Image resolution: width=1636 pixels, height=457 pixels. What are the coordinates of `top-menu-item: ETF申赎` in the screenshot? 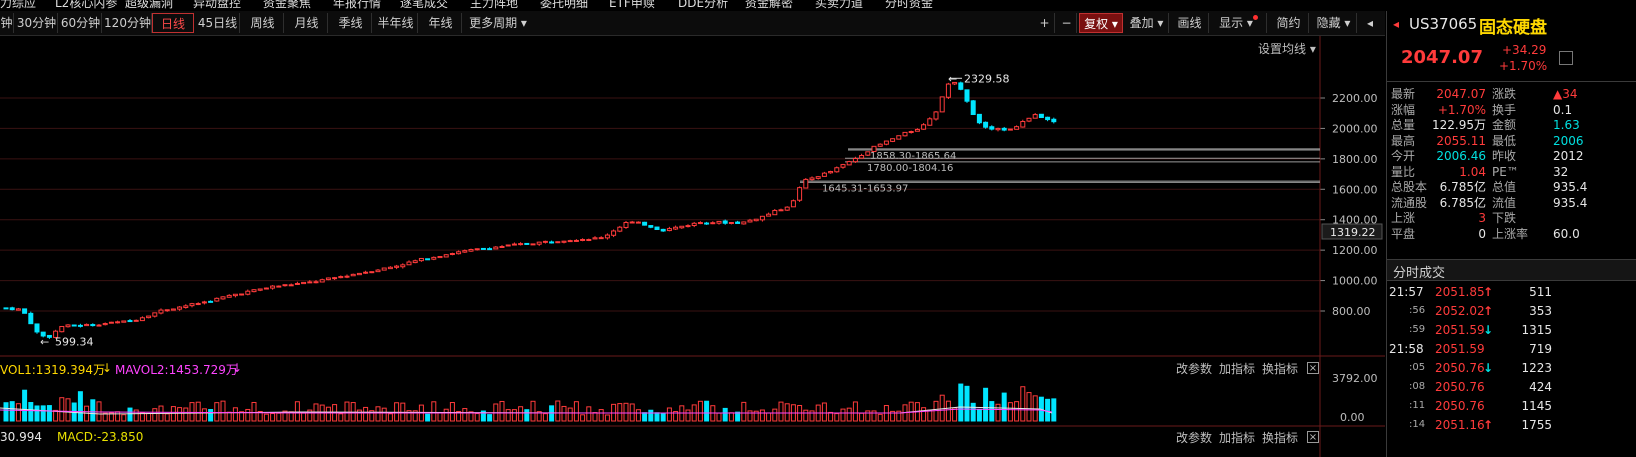 It's located at (632, 5).